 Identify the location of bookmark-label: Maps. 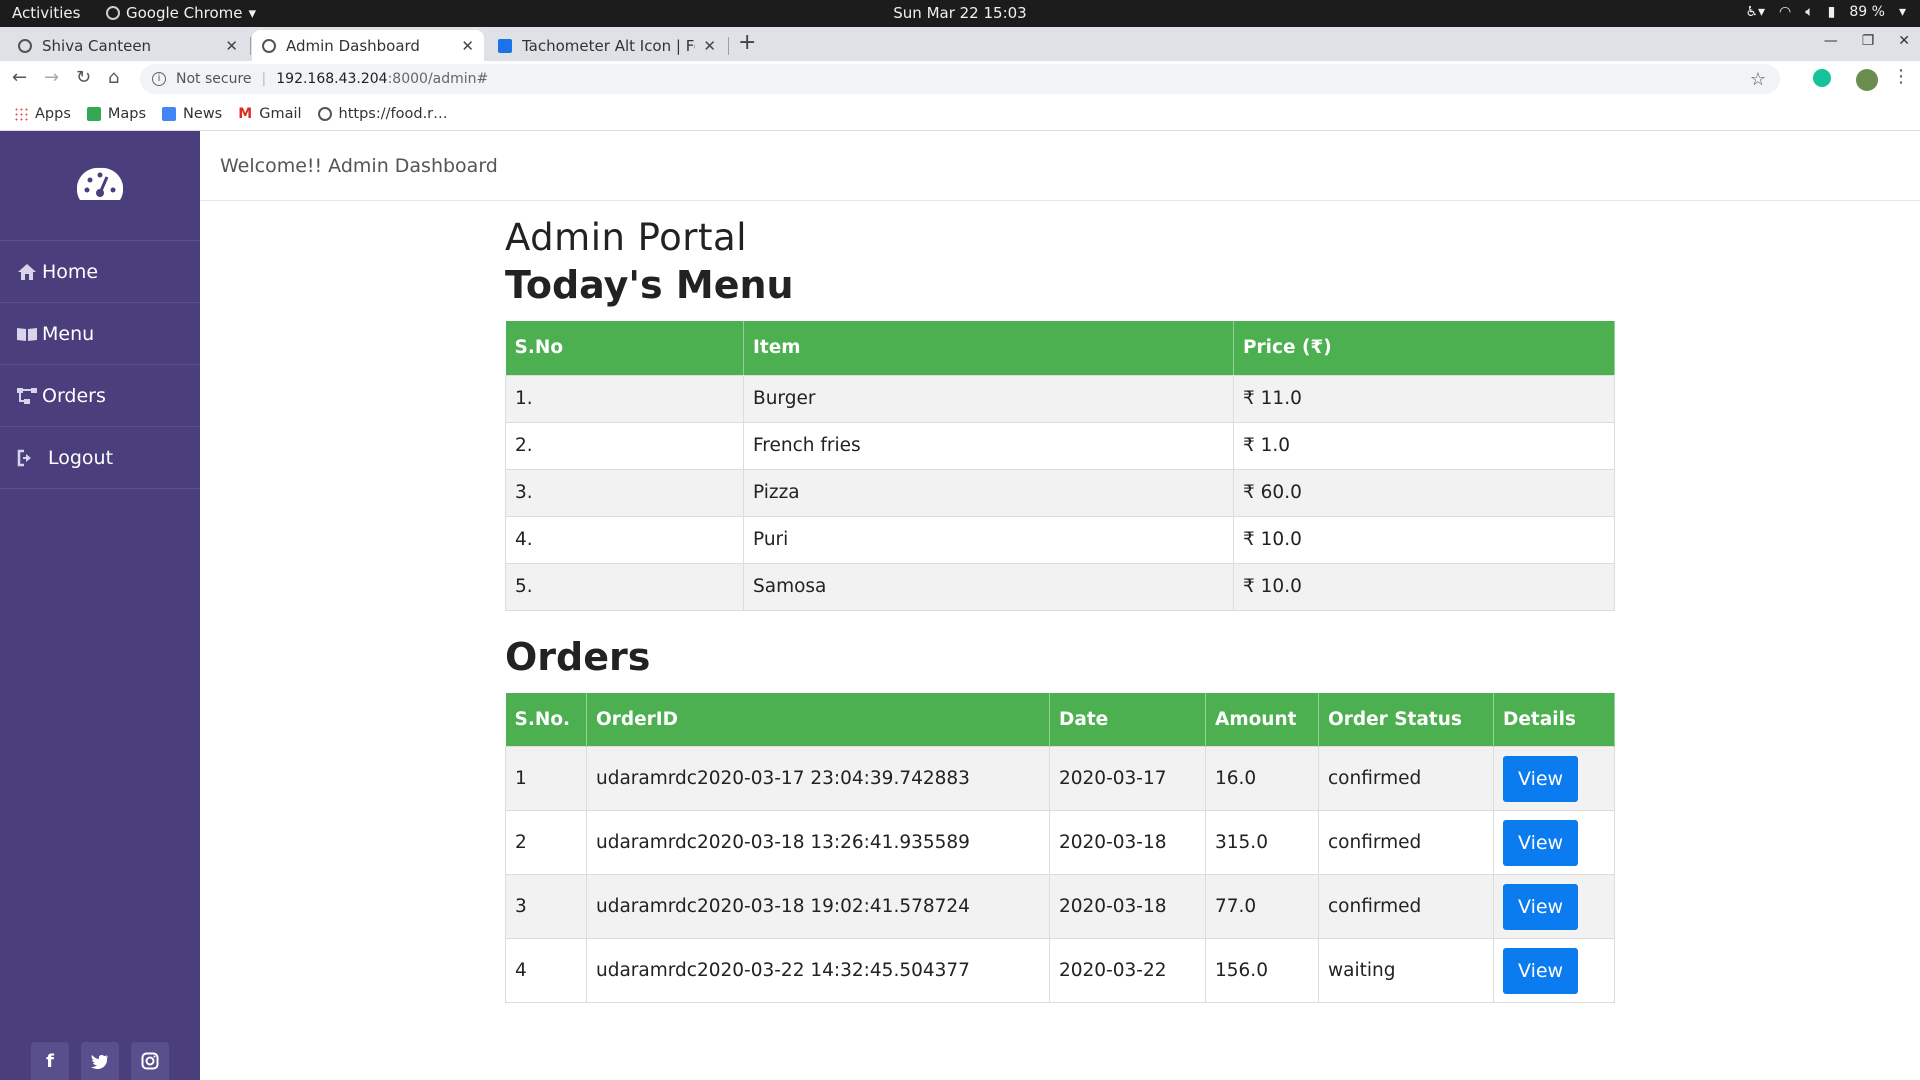
(127, 113).